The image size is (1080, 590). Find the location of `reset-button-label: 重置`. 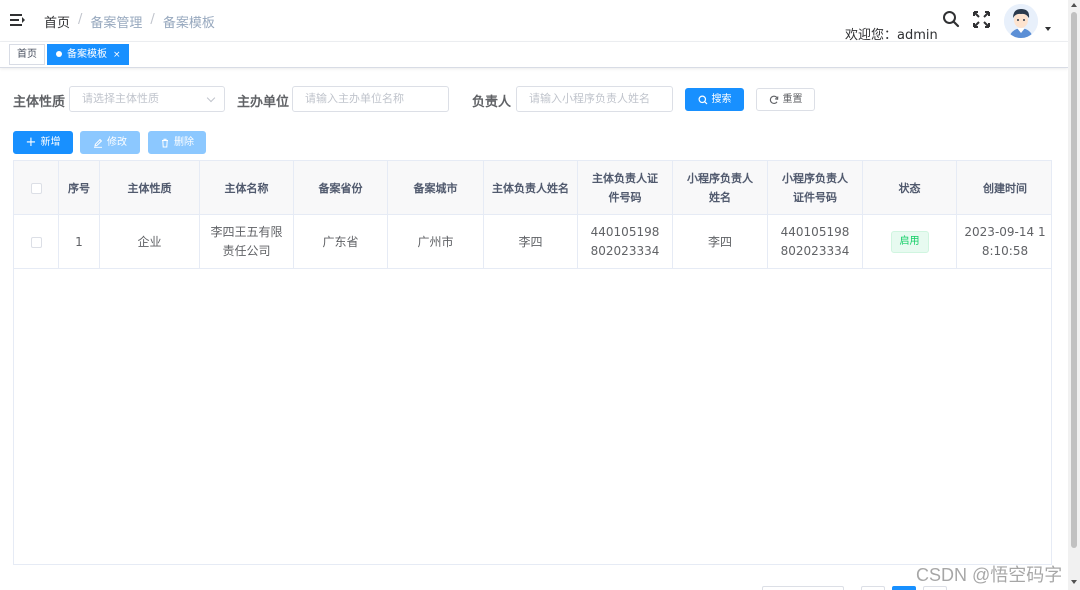

reset-button-label: 重置 is located at coordinates (792, 99).